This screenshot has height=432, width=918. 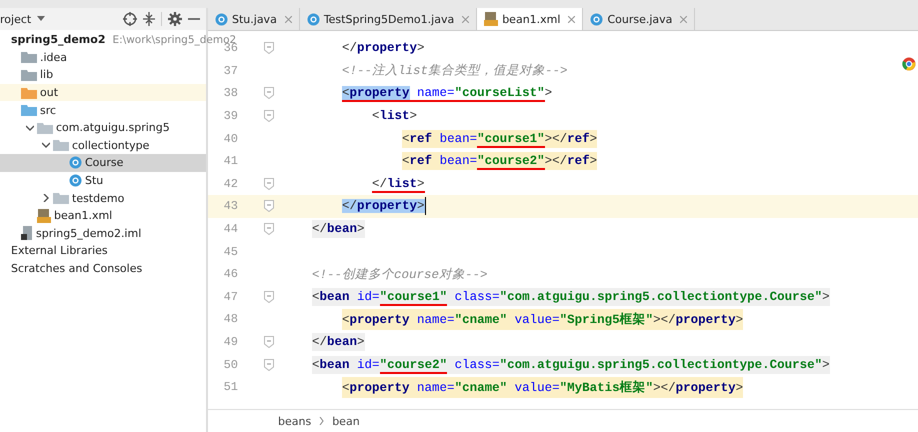 I want to click on line-number: 50, so click(x=230, y=365).